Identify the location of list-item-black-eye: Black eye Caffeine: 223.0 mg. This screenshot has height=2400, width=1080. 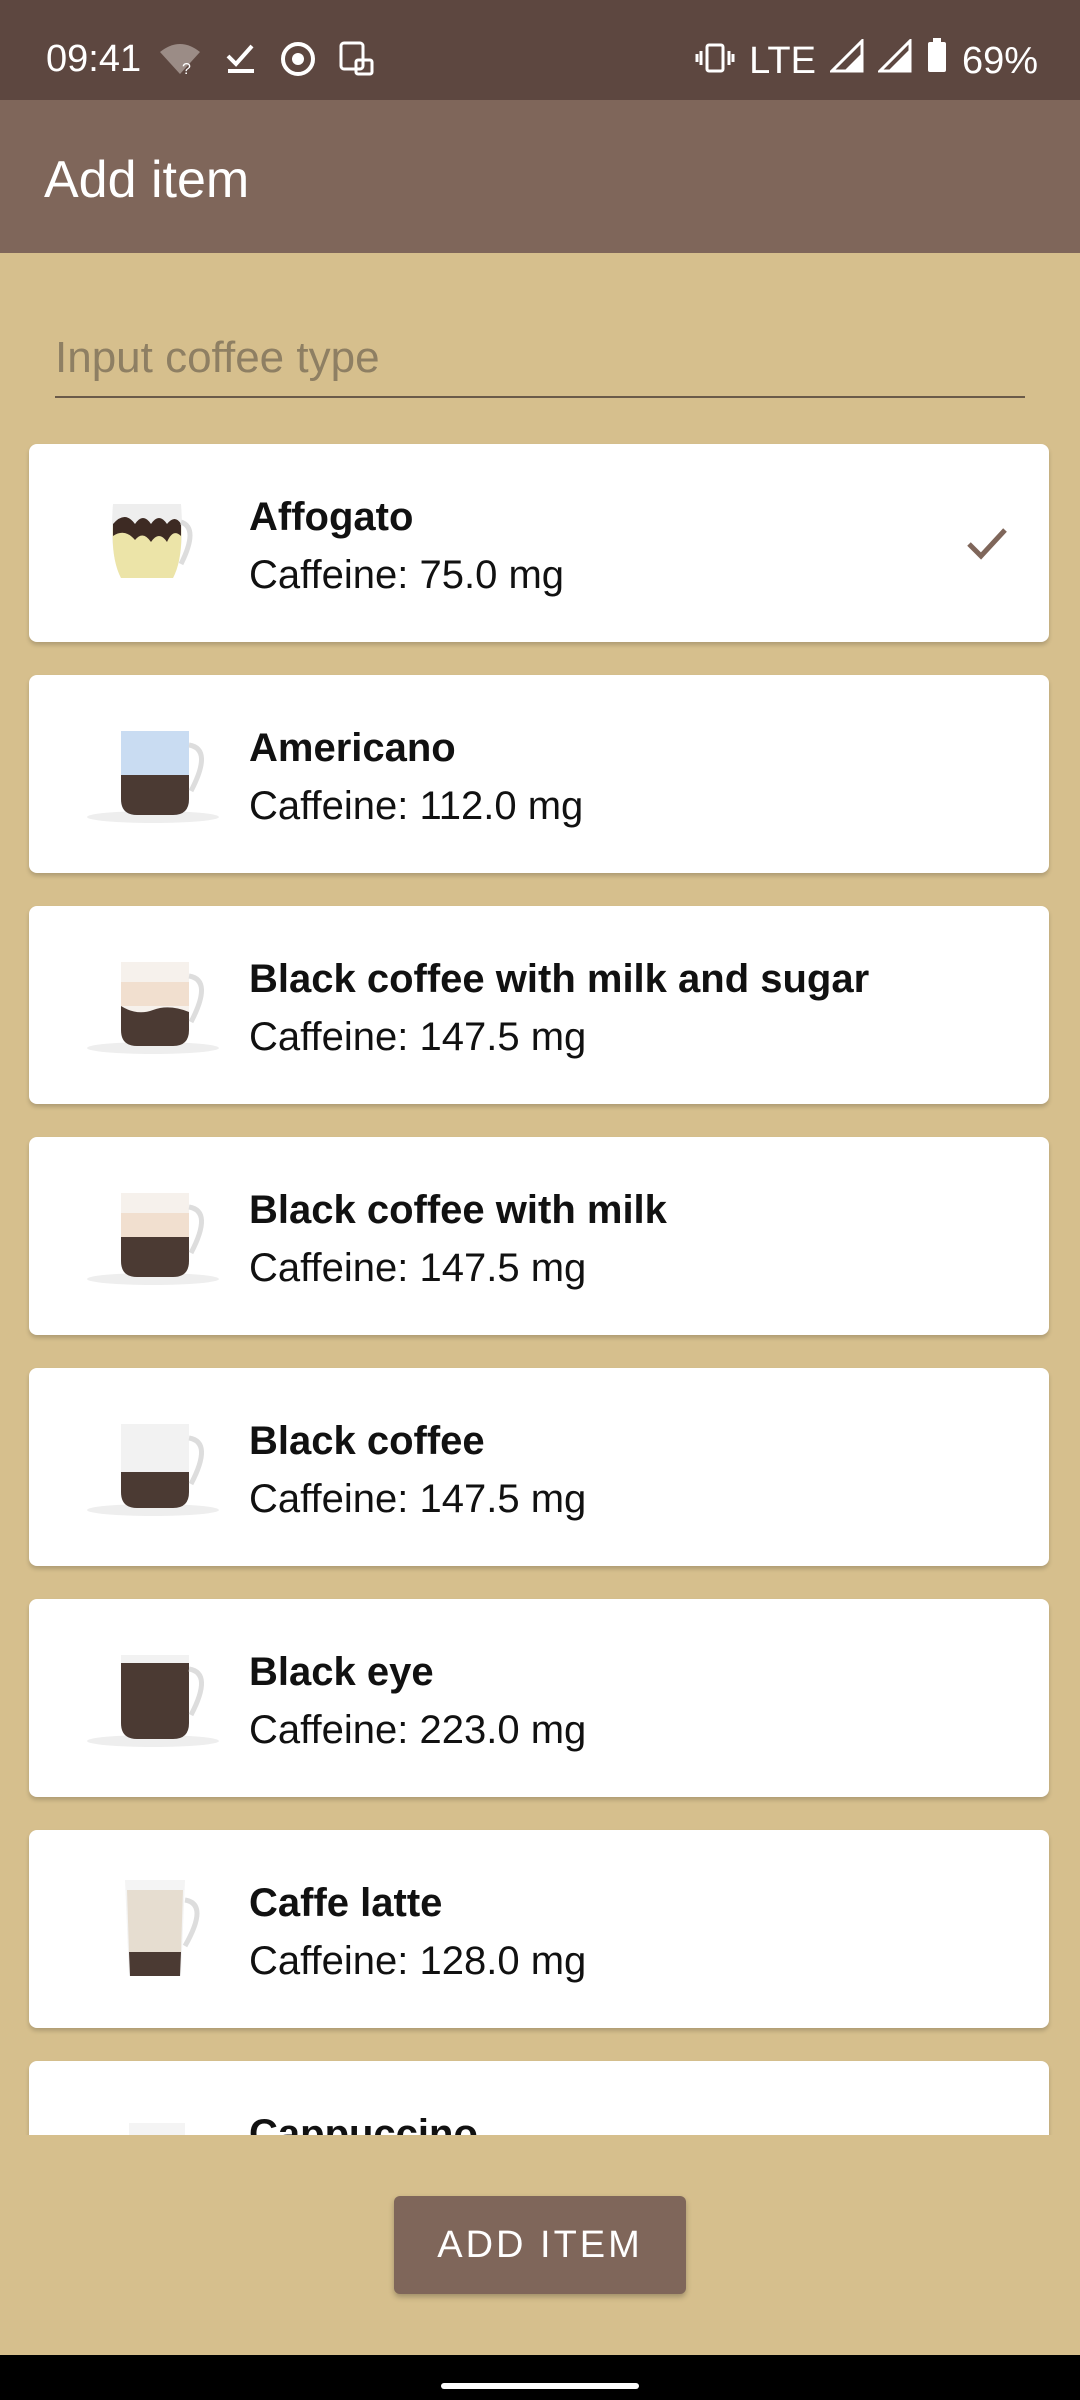
(539, 1698).